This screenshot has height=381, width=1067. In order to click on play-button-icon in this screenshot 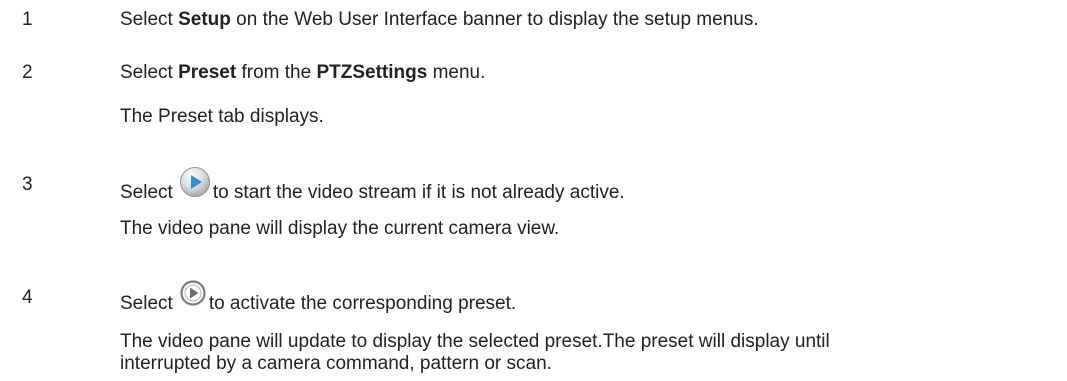, I will do `click(195, 185)`.